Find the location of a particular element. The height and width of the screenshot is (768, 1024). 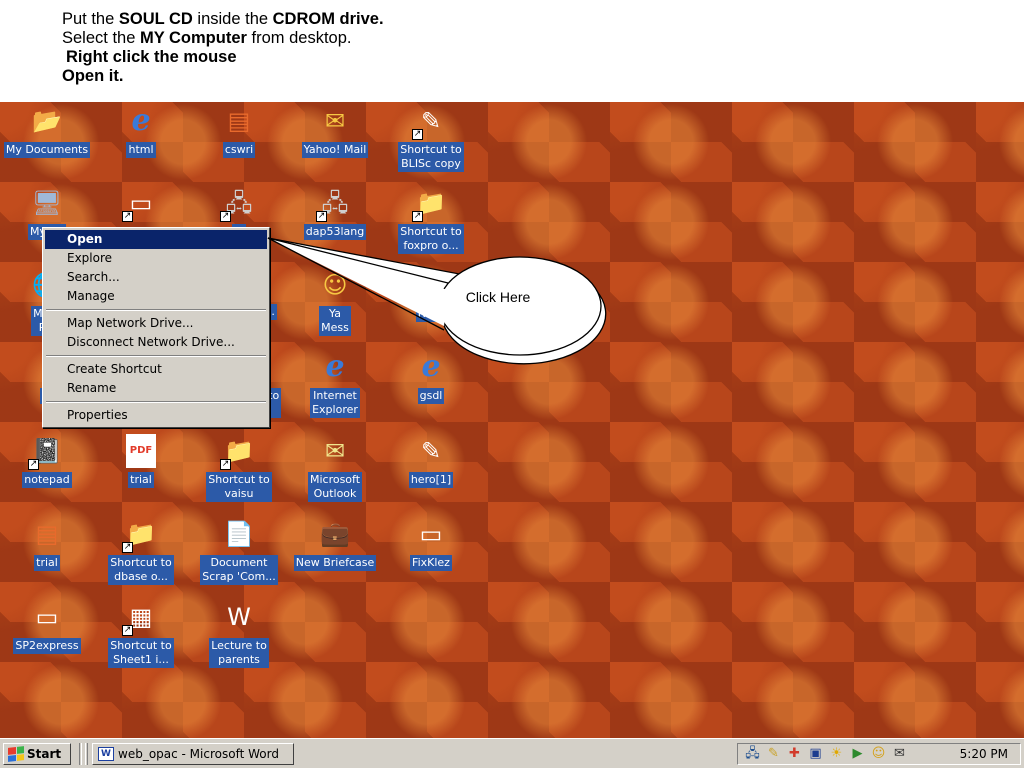

messenger-tray-icon: ☺ is located at coordinates (878, 754).